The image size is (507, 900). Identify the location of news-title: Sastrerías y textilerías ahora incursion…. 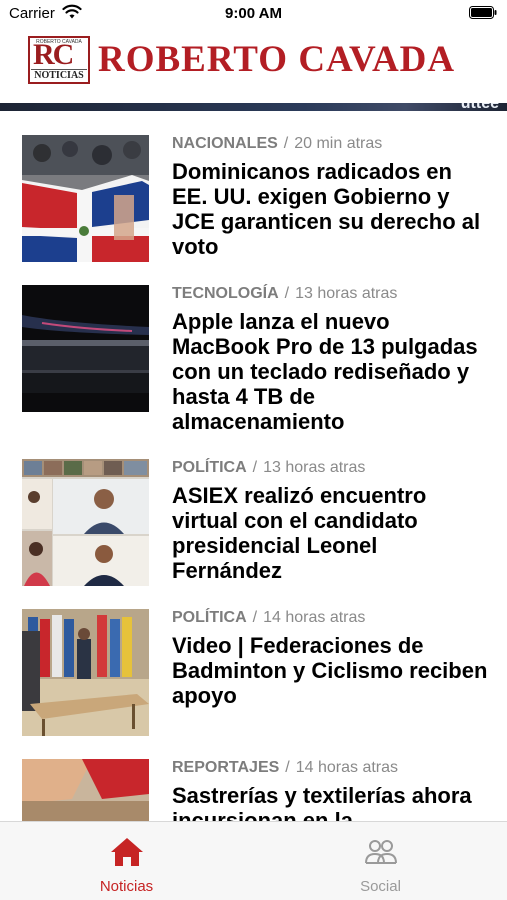
(332, 802).